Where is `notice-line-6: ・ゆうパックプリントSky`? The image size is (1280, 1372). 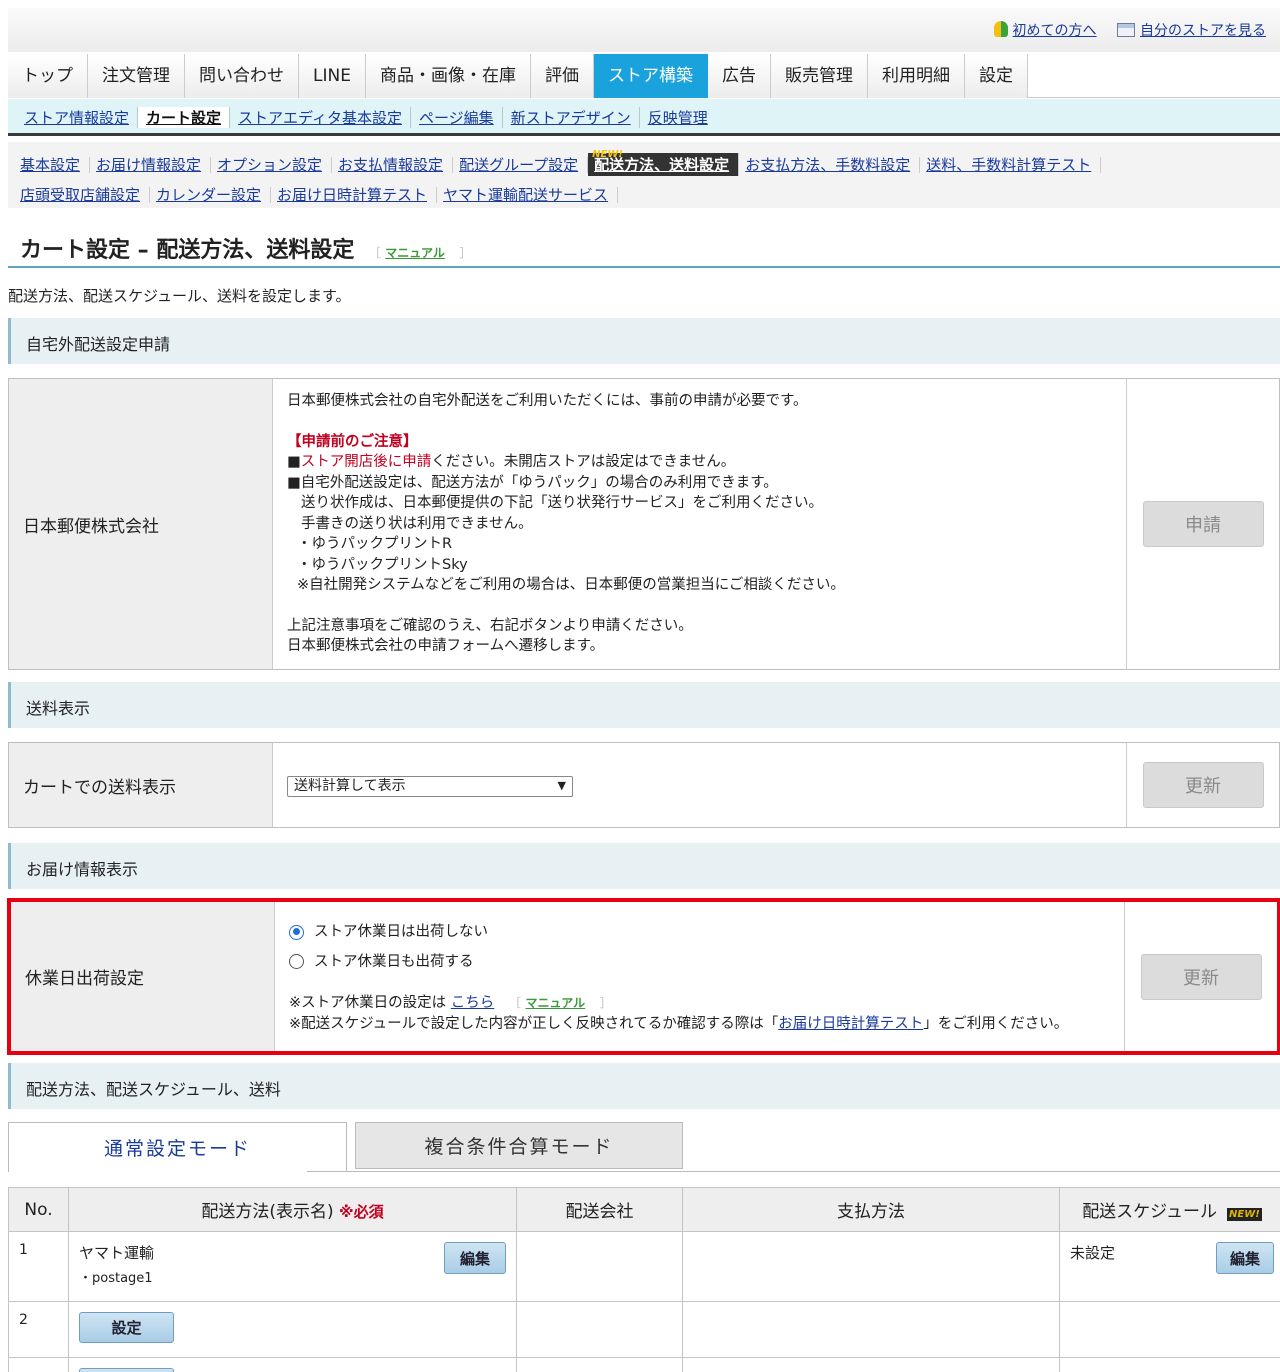 notice-line-6: ・ゆうパックプリントSky is located at coordinates (382, 564).